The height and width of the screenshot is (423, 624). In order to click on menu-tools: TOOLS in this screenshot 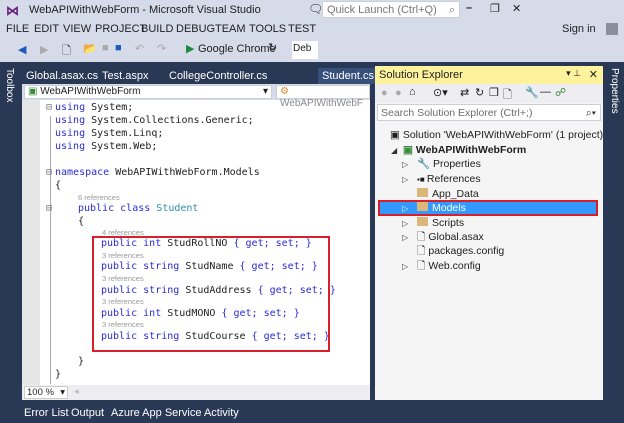, I will do `click(267, 29)`.